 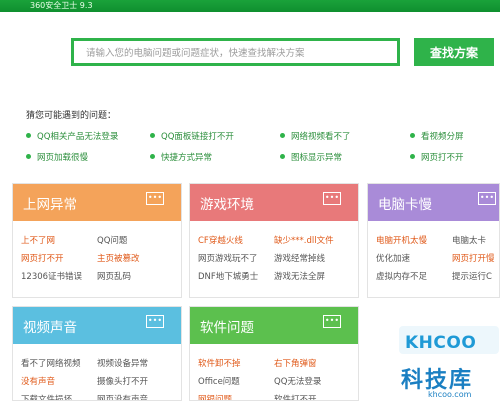 I want to click on watermark-url: khcoo.com, so click(x=450, y=394).